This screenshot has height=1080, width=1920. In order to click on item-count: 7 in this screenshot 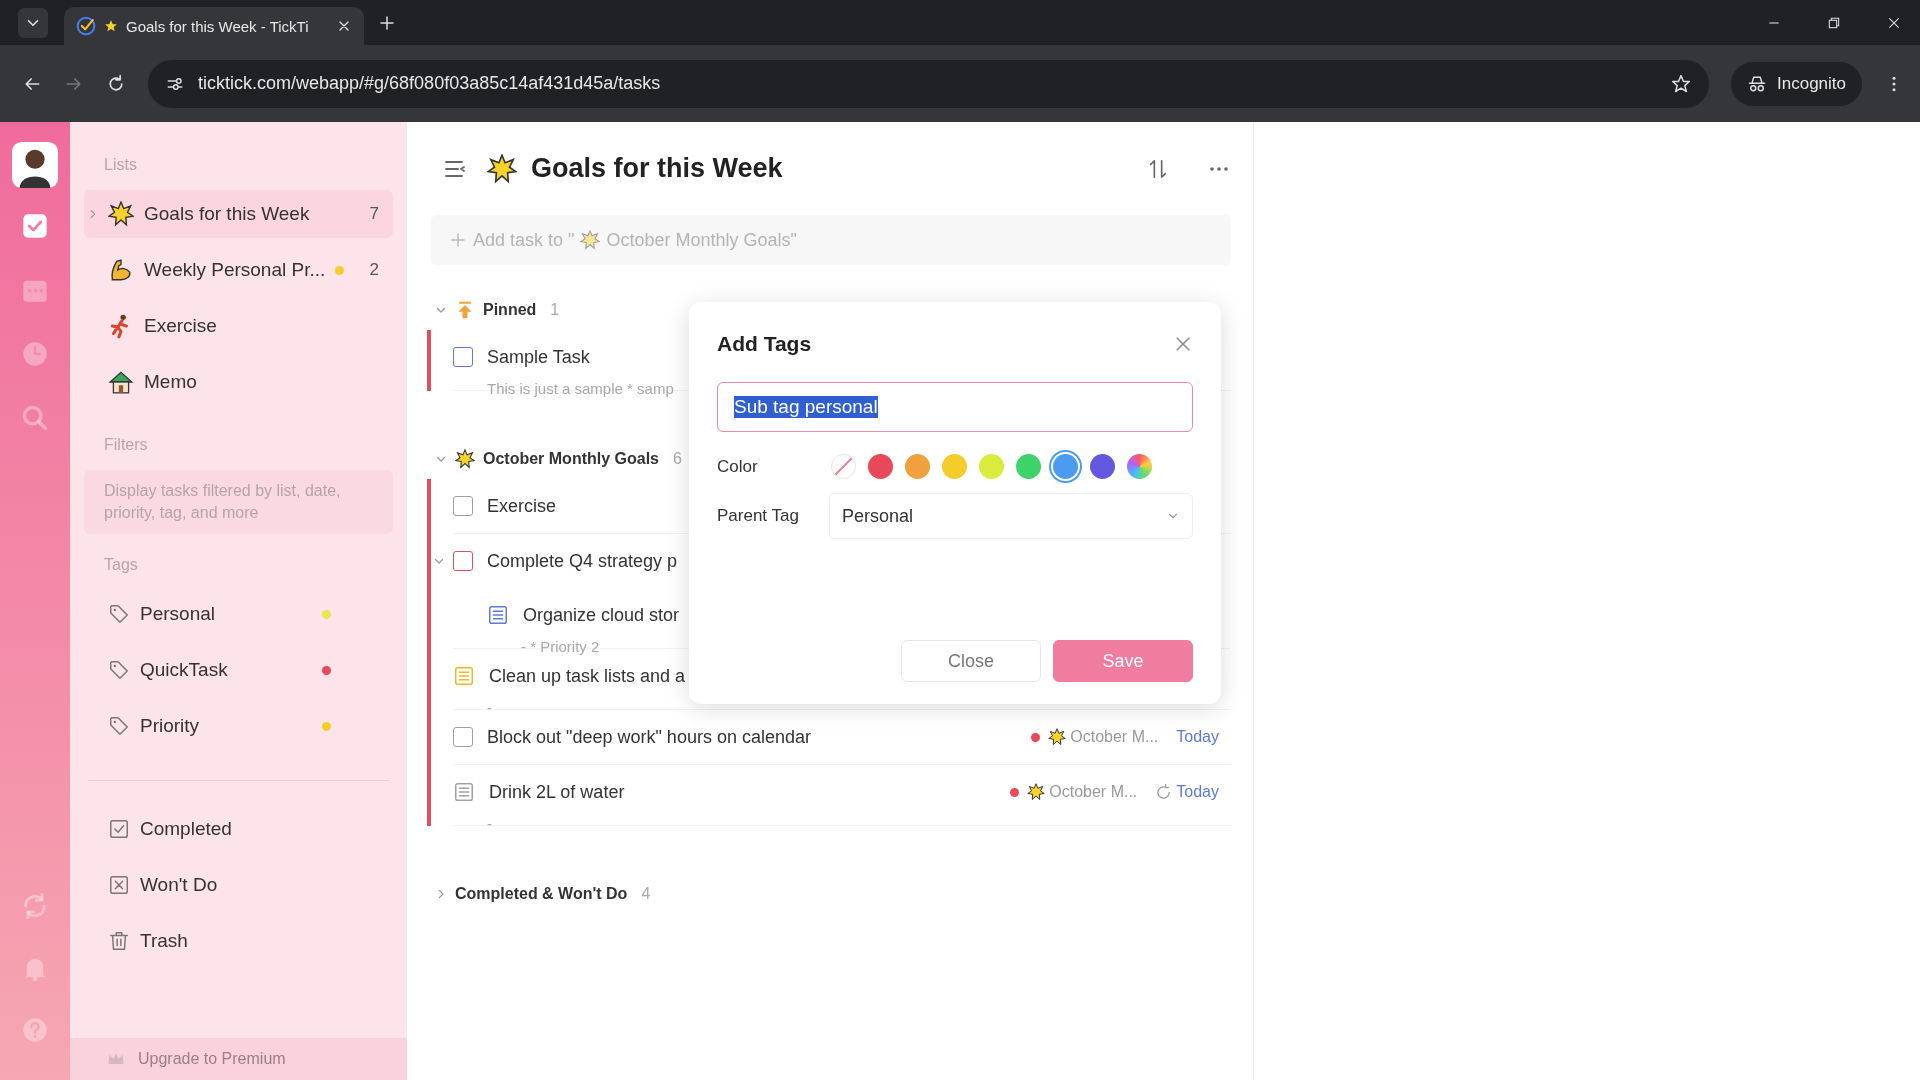, I will do `click(373, 214)`.